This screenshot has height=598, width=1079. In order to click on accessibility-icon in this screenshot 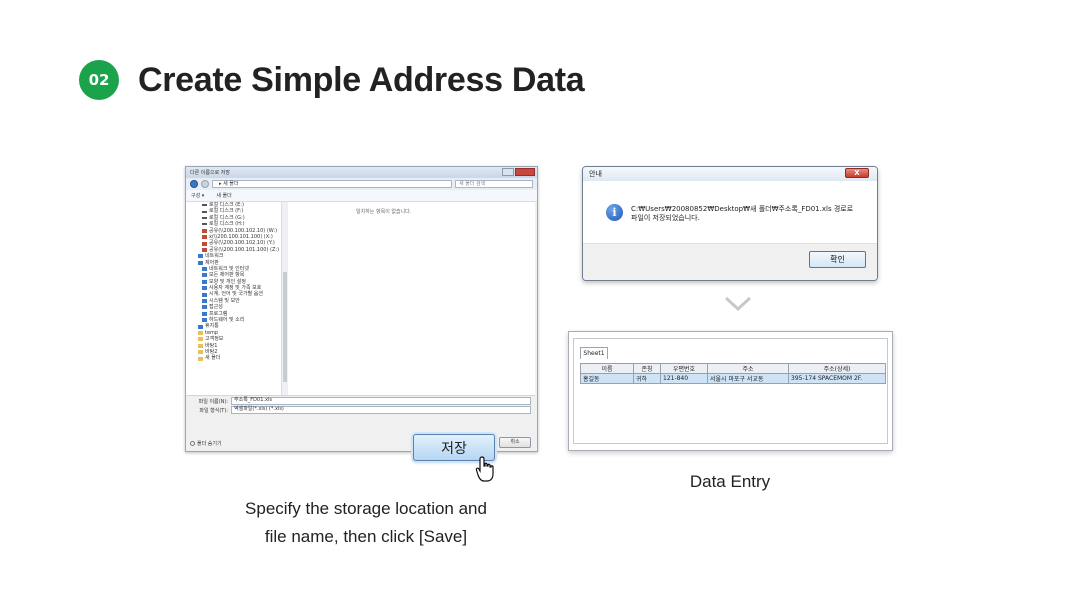, I will do `click(204, 307)`.